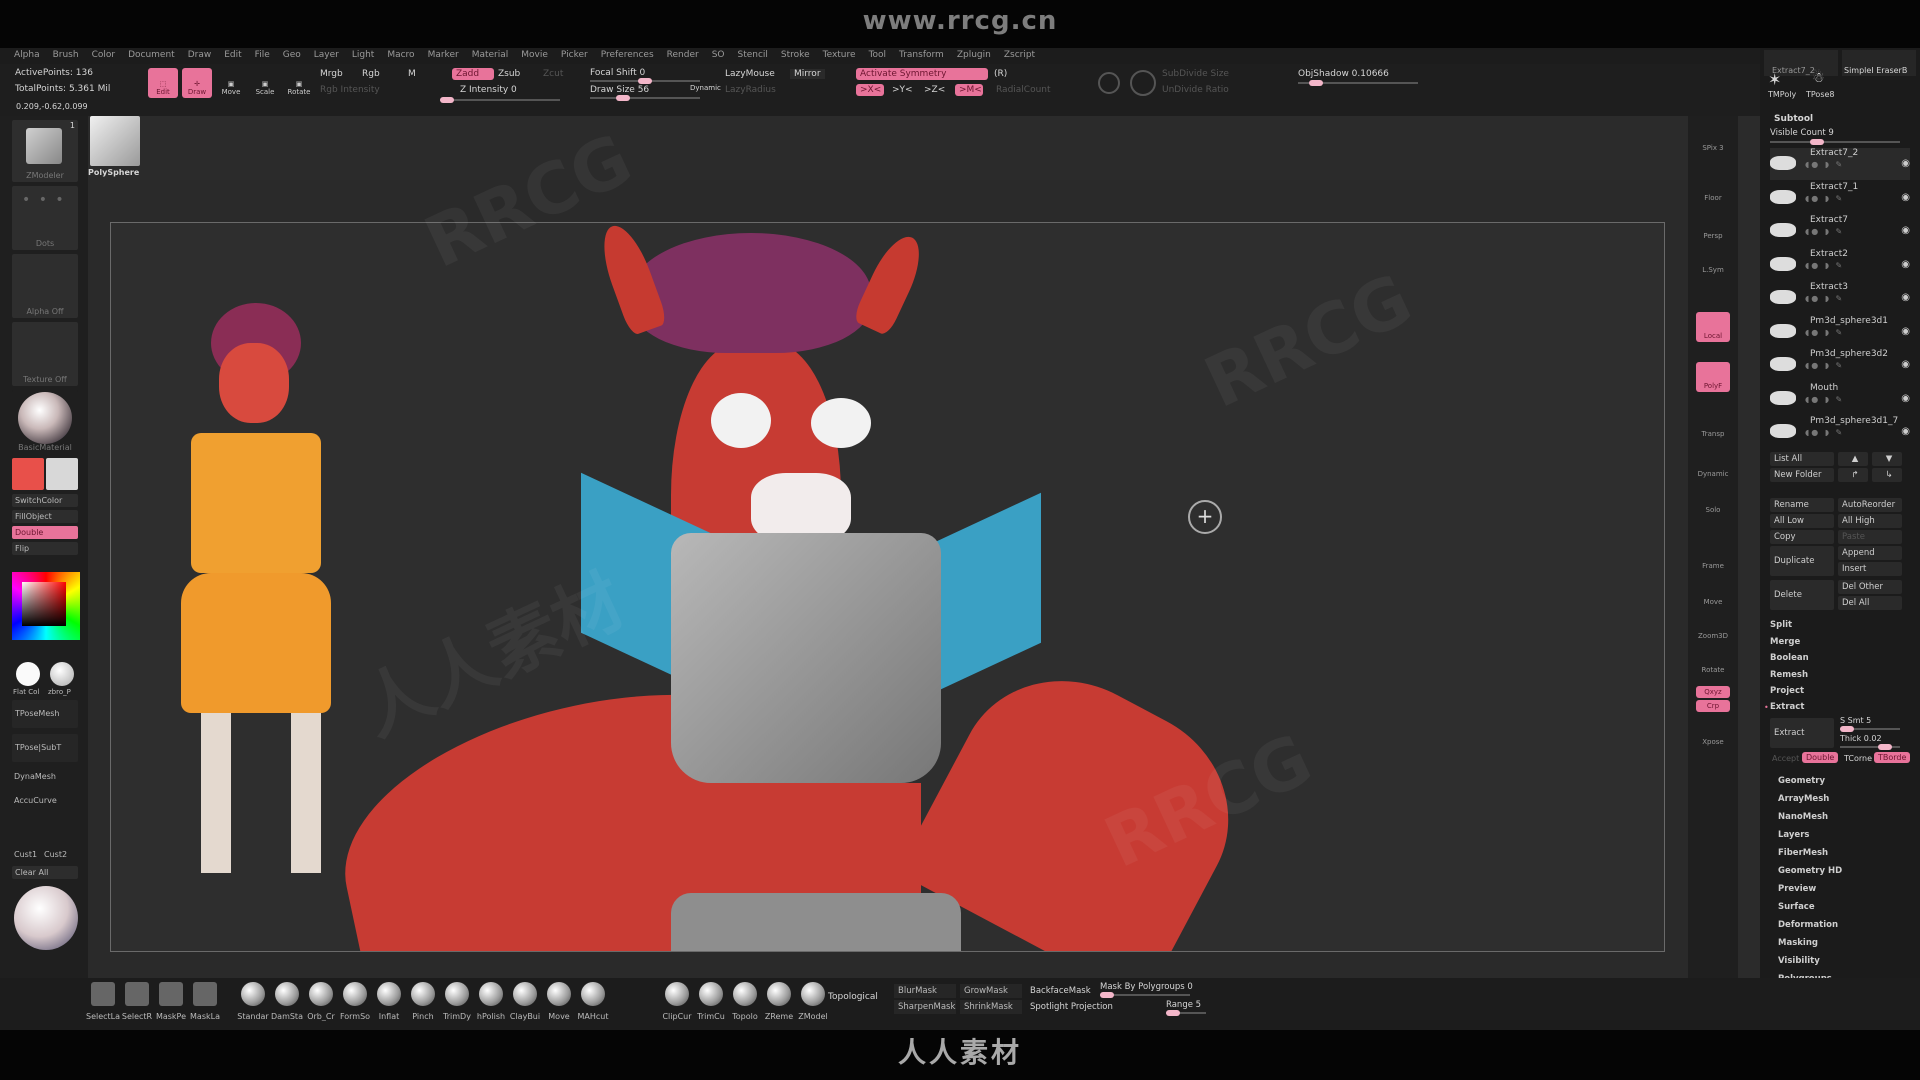 The width and height of the screenshot is (1920, 1080). I want to click on subtool-row: Extract3 ◖● ◗ ✎ ◉, so click(1840, 298).